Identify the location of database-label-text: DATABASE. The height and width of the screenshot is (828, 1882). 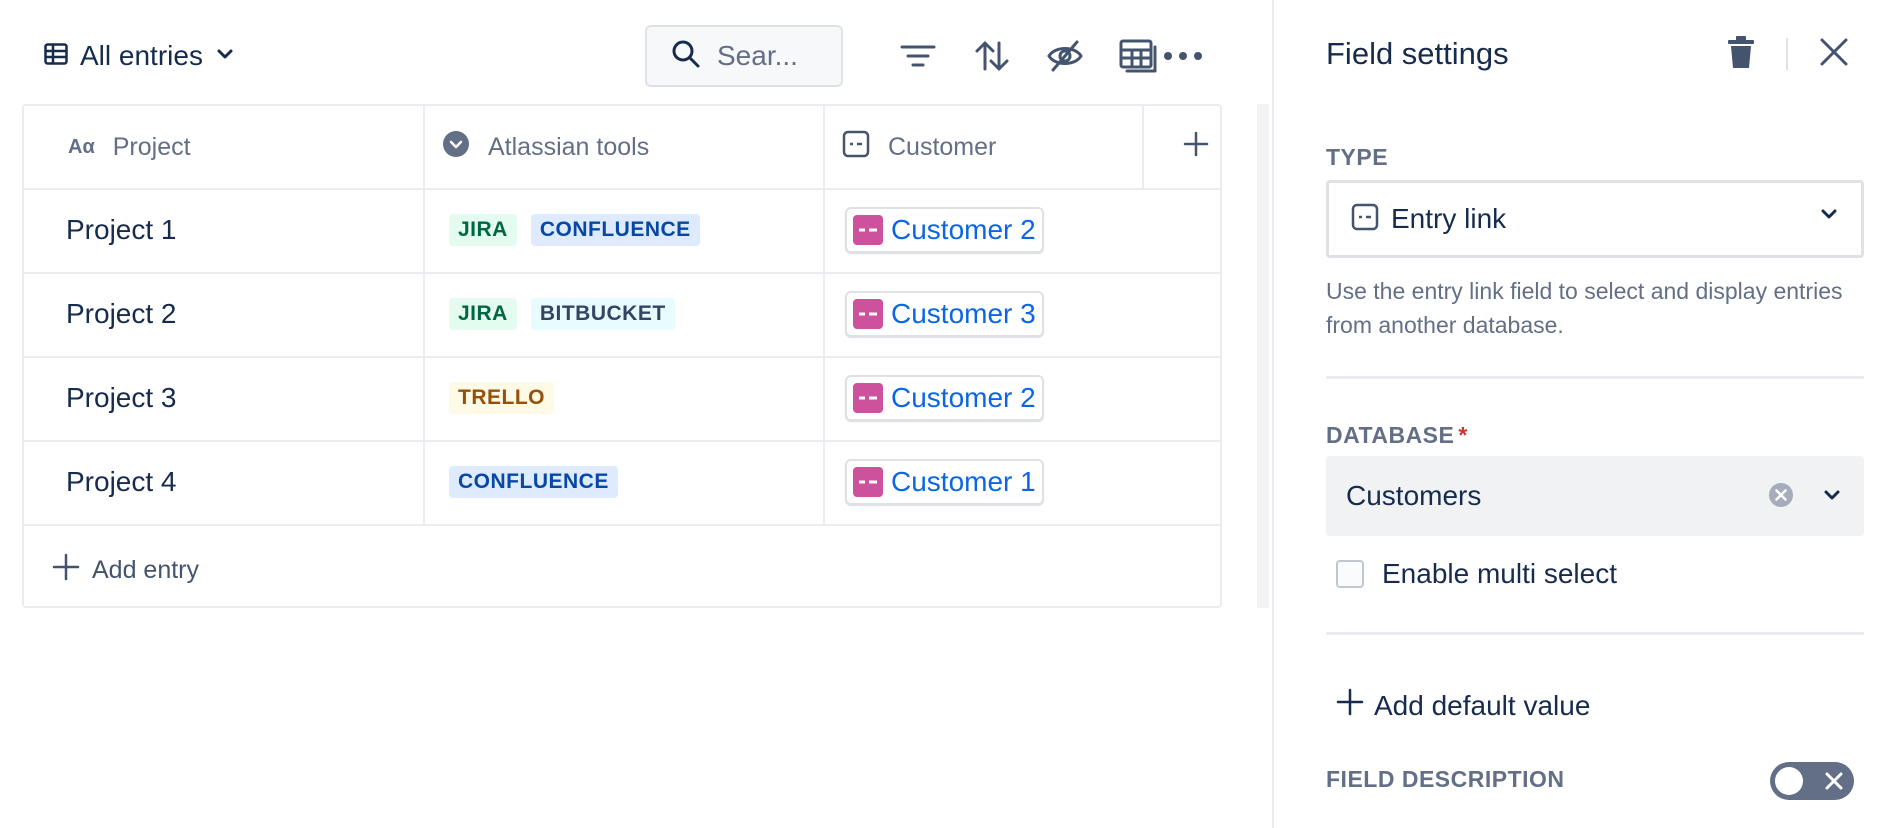
(1390, 435).